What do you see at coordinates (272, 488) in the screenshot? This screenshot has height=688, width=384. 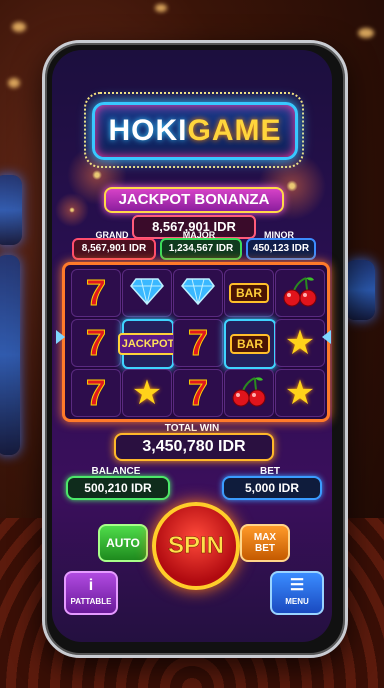 I see `bet-value: 5,000 IDR` at bounding box center [272, 488].